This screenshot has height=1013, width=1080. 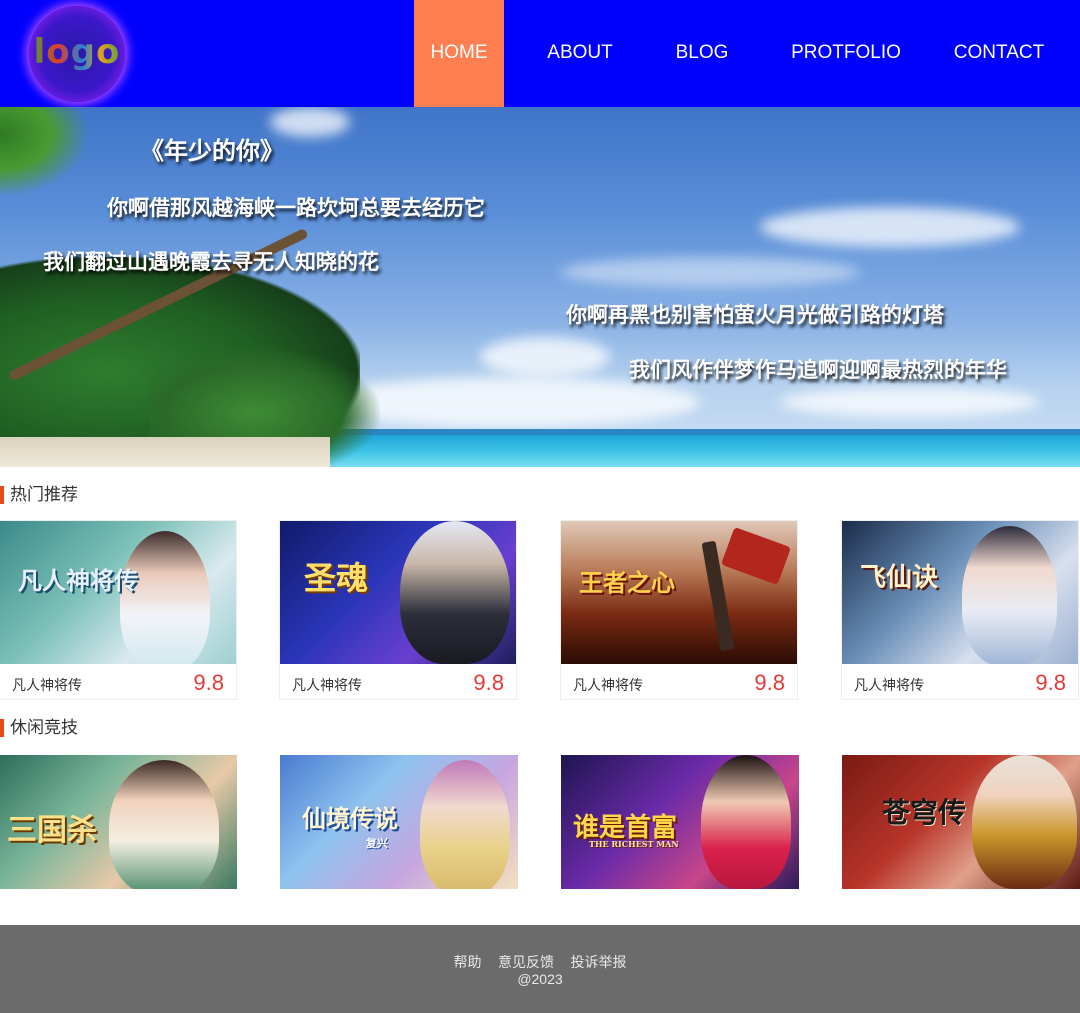 I want to click on site-logo: logo, so click(x=77, y=54).